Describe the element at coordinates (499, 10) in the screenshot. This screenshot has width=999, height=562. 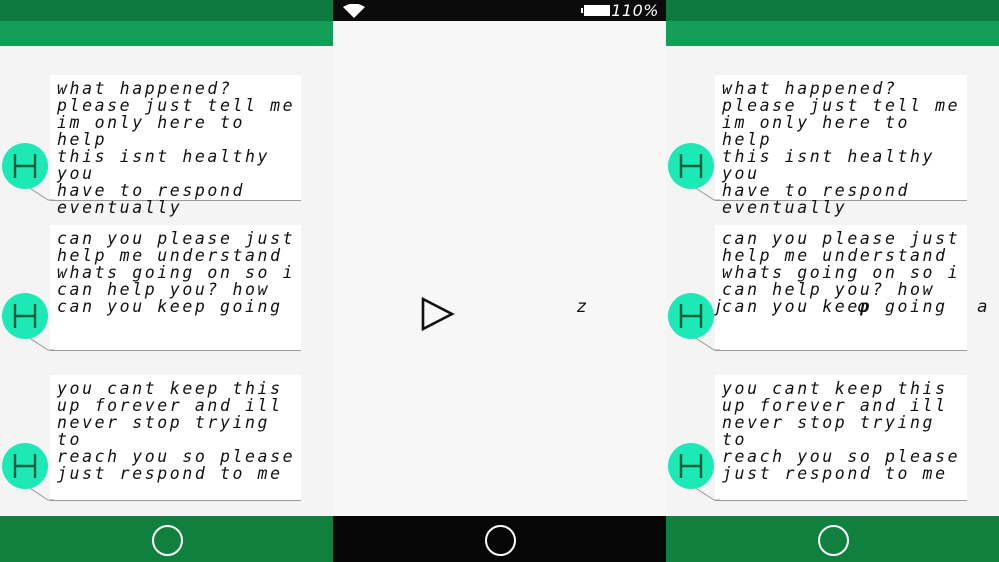
I see `status-bar: 110%` at that location.